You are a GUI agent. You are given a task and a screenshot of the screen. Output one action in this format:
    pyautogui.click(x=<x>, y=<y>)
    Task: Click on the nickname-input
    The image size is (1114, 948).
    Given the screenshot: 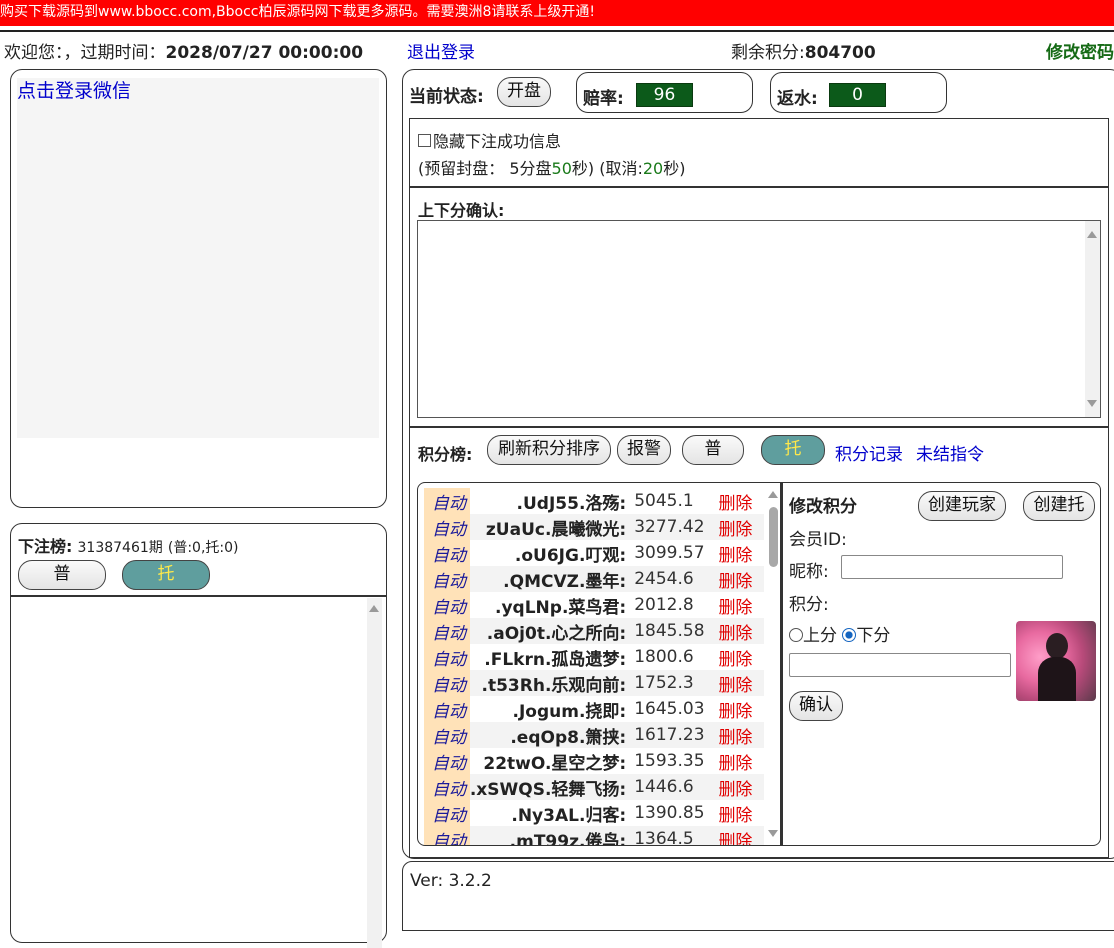 What is the action you would take?
    pyautogui.click(x=952, y=567)
    